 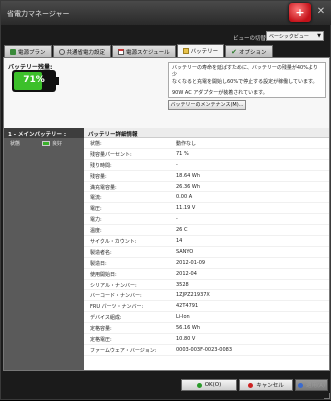 What do you see at coordinates (34, 80) in the screenshot?
I see `battery-percent: 71%` at bounding box center [34, 80].